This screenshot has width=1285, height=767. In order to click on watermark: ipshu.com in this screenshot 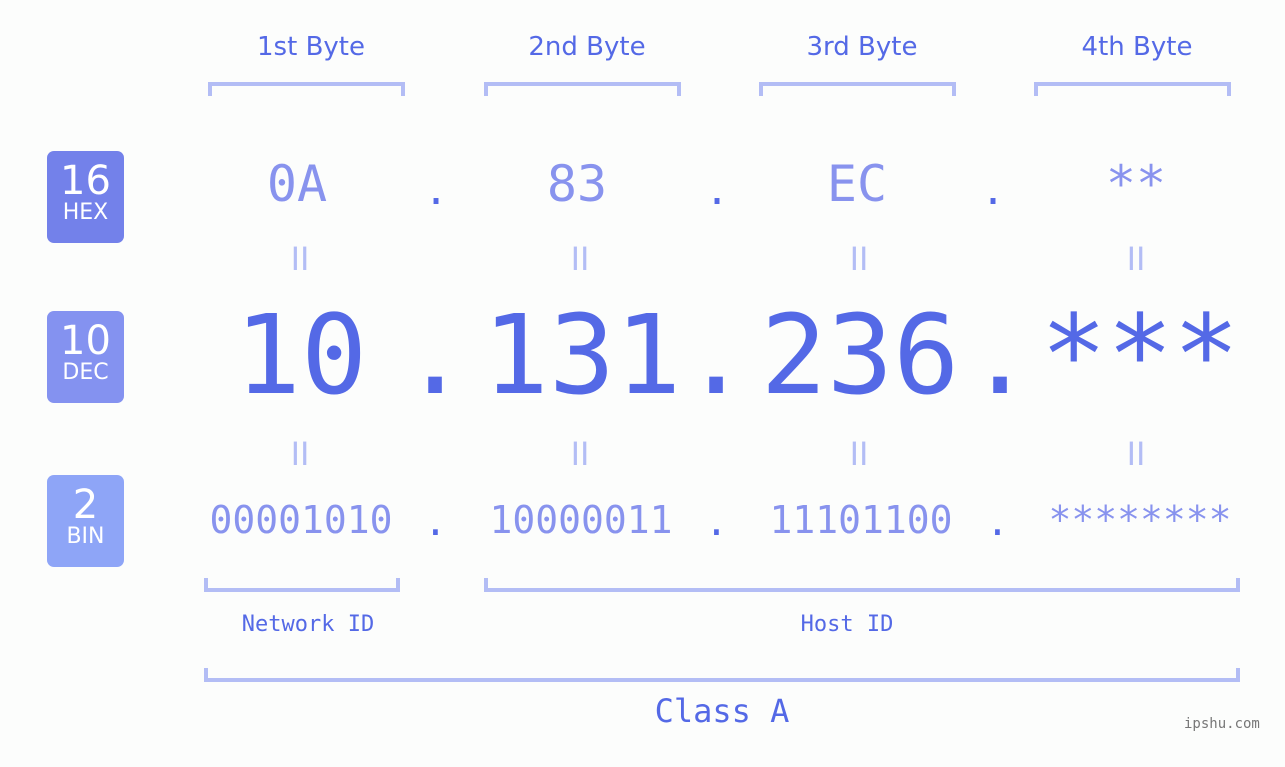, I will do `click(1222, 724)`.